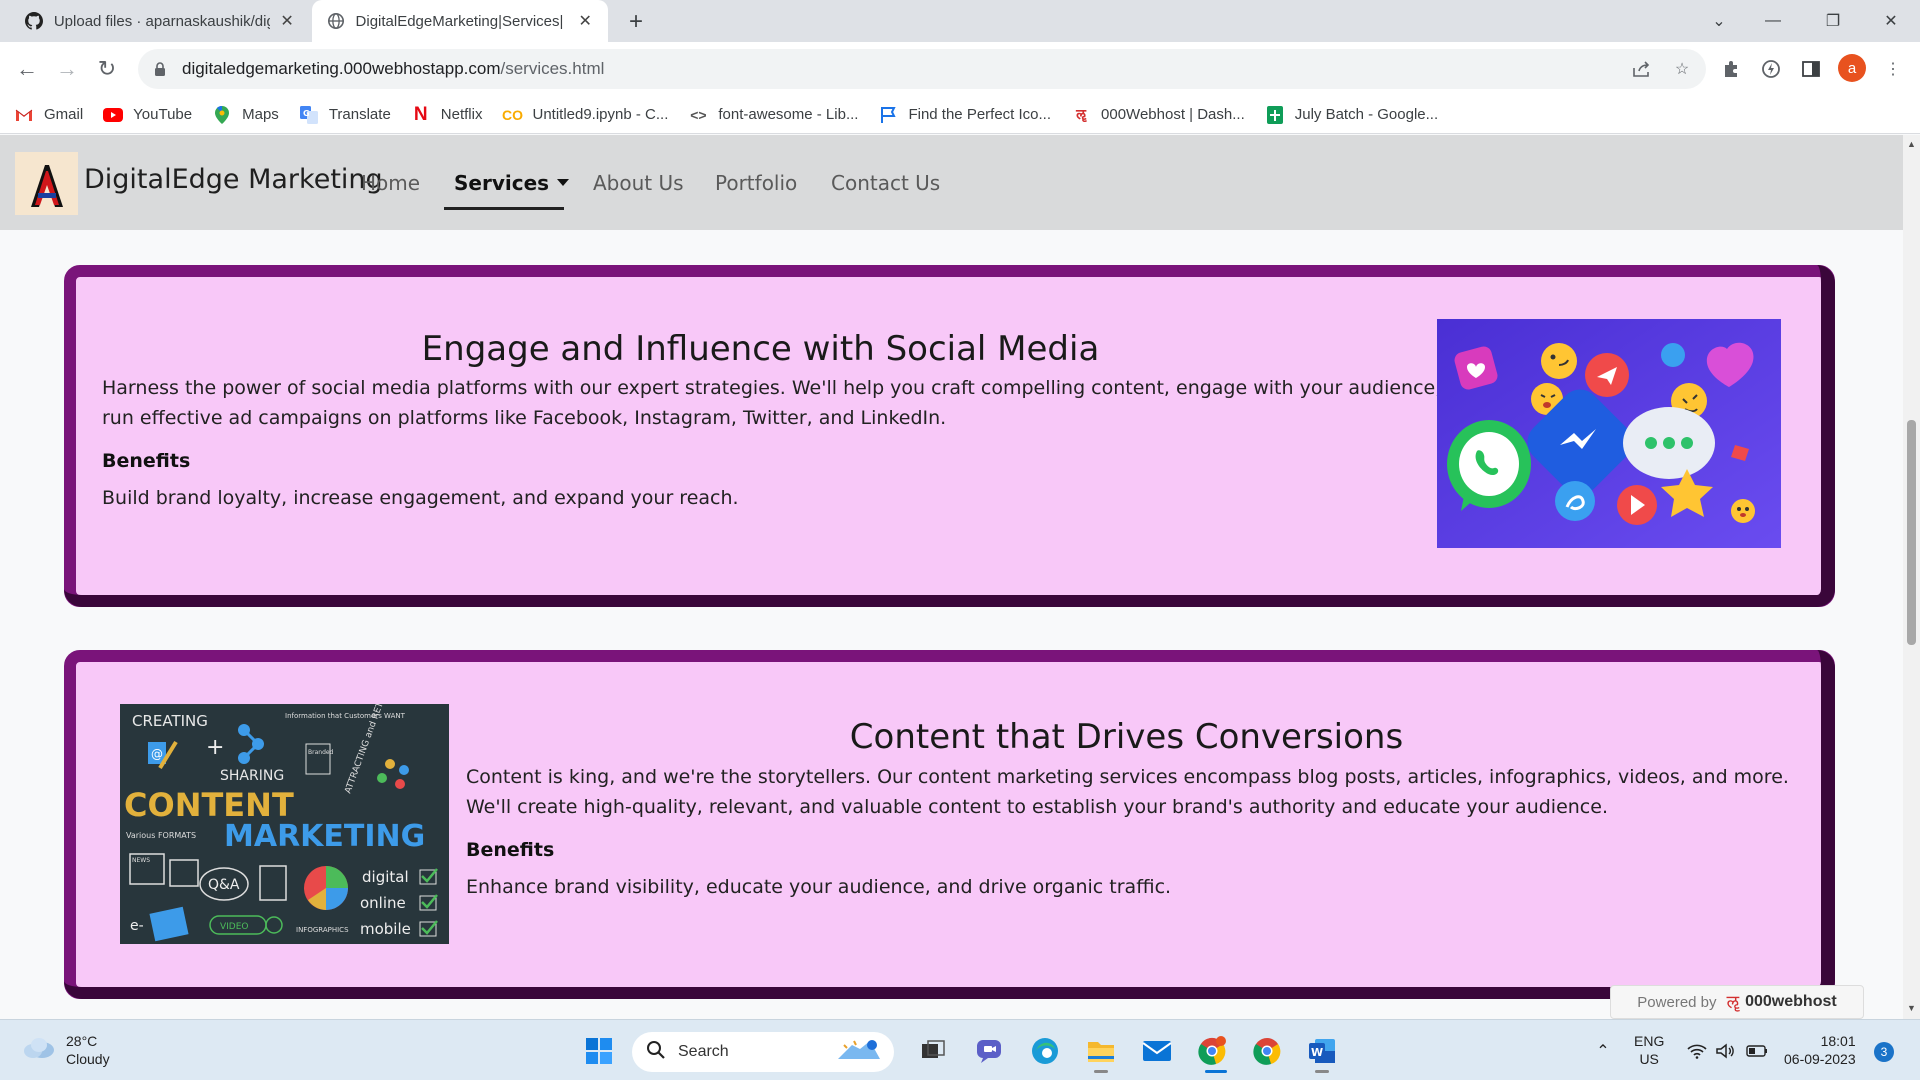 Image resolution: width=1920 pixels, height=1080 pixels. Describe the element at coordinates (137, 926) in the screenshot. I see `svg-text: e-` at that location.